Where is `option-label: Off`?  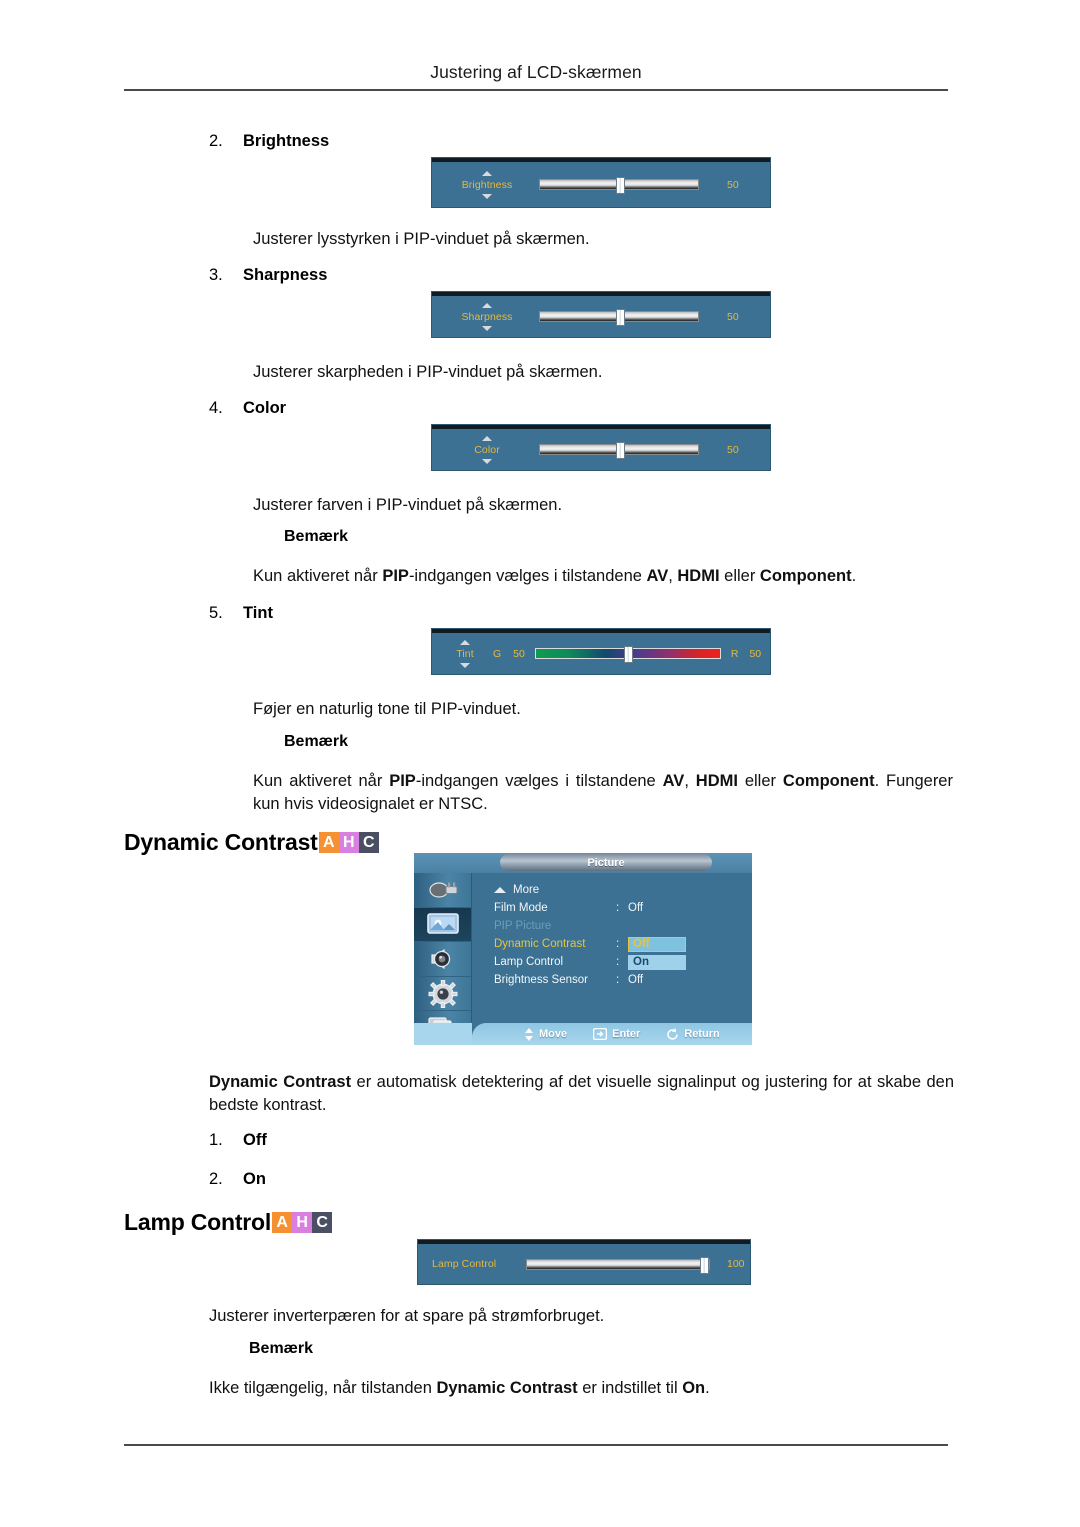
option-label: Off is located at coordinates (255, 1140).